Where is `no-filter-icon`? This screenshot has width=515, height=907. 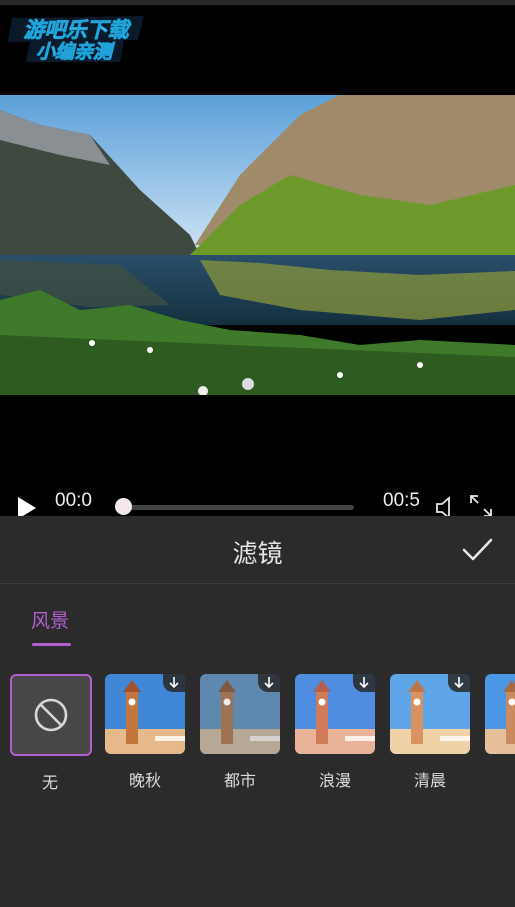 no-filter-icon is located at coordinates (51, 715).